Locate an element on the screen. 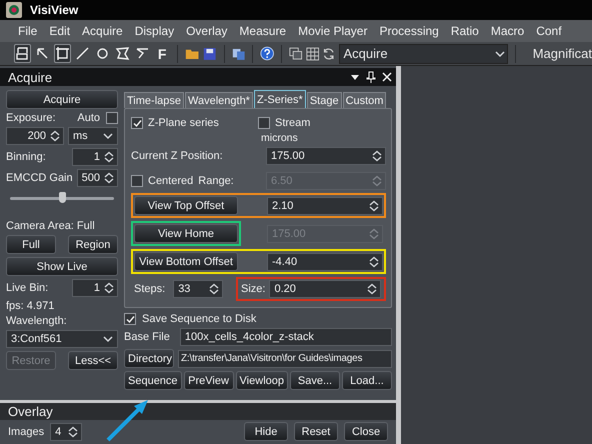 This screenshot has width=592, height=444. menu-item: Conf is located at coordinates (549, 31).